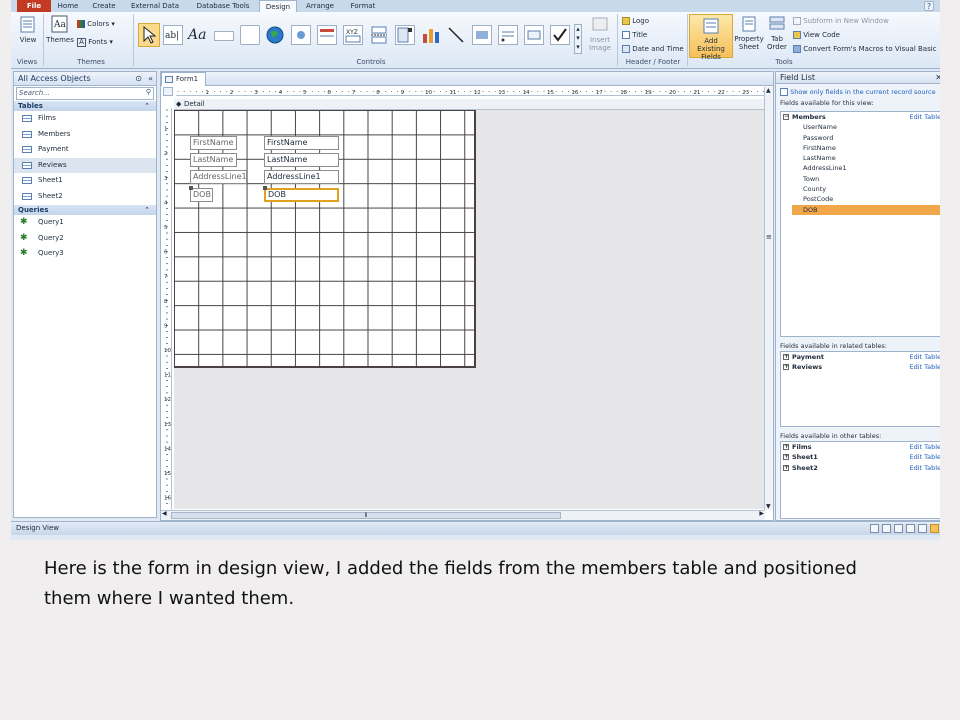  Describe the element at coordinates (860, 138) in the screenshot. I see `field-item: Password` at that location.